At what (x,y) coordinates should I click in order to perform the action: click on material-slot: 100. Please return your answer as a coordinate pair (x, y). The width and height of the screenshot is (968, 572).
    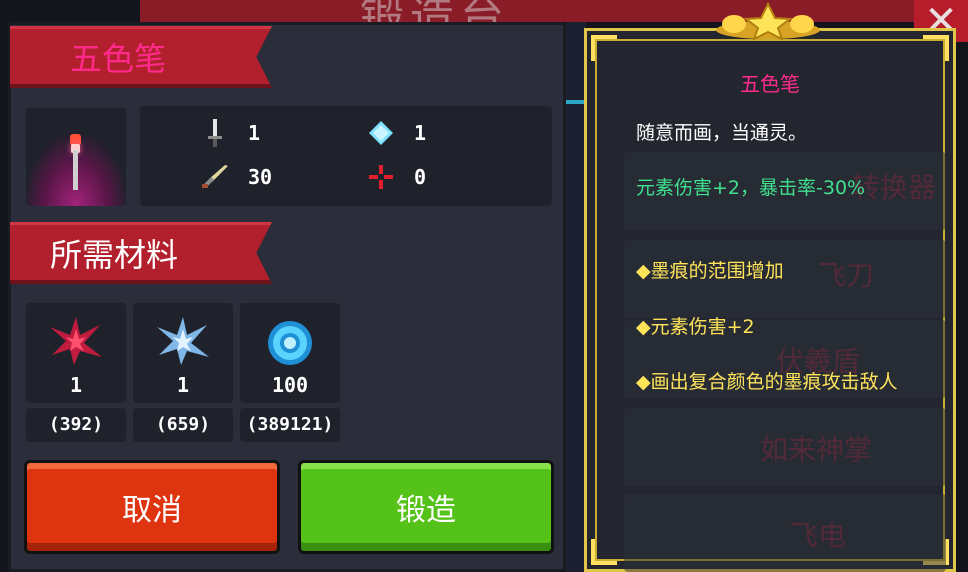
    Looking at the image, I should click on (290, 353).